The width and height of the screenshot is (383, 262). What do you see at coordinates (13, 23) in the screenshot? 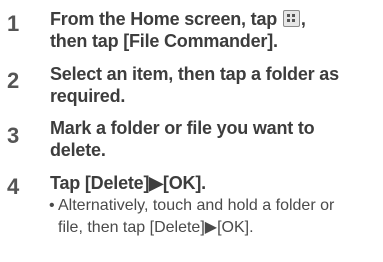
I see `step-number: 1` at bounding box center [13, 23].